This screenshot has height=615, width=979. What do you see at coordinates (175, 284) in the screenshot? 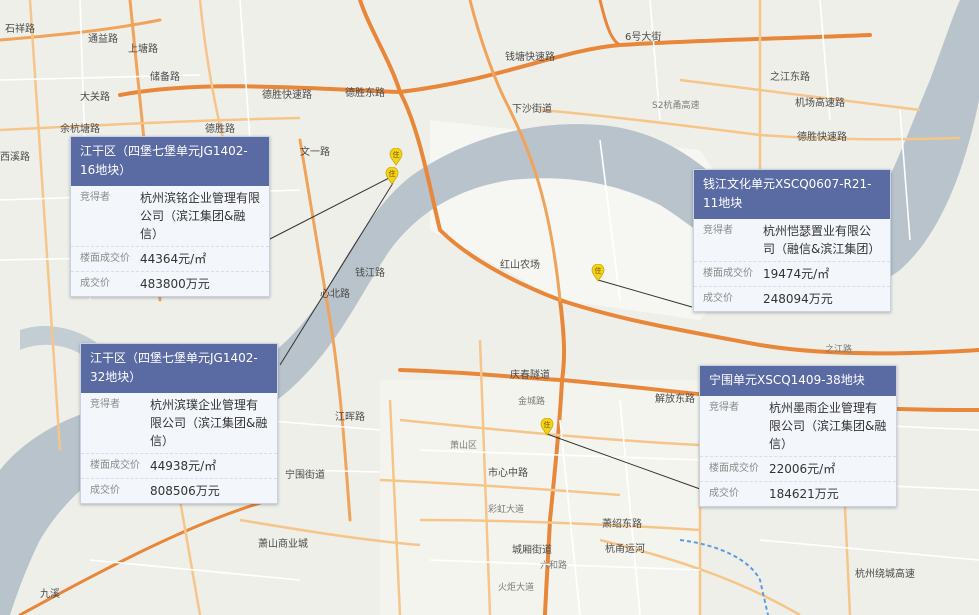
I see `total-price-value: 483800万元` at bounding box center [175, 284].